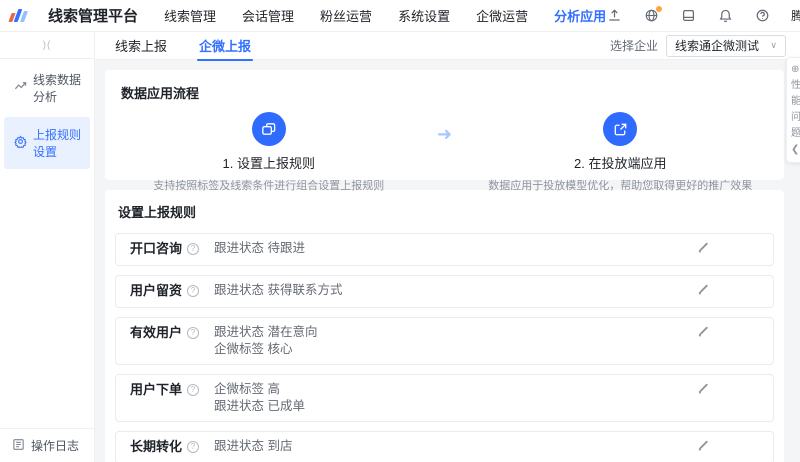  Describe the element at coordinates (794, 118) in the screenshot. I see `float-widget-item: 问` at that location.